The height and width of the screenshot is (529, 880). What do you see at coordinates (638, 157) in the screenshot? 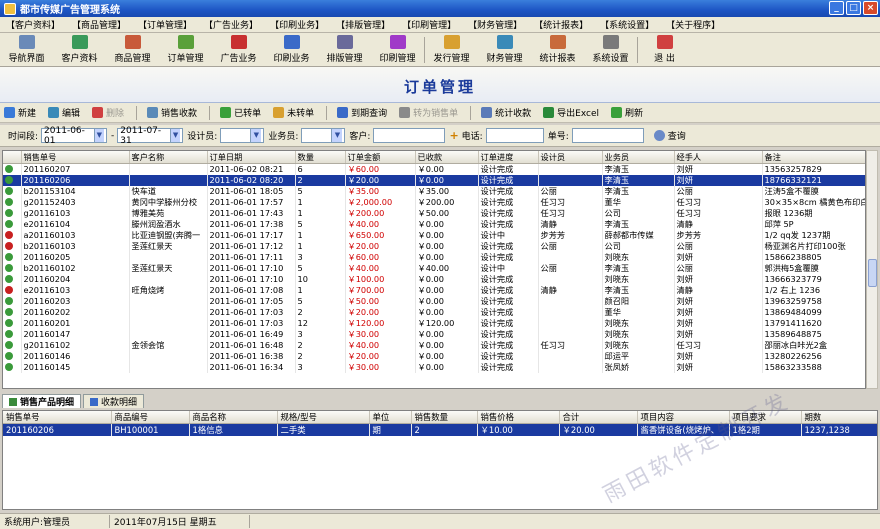
I see `column-header: 业务员` at bounding box center [638, 157].